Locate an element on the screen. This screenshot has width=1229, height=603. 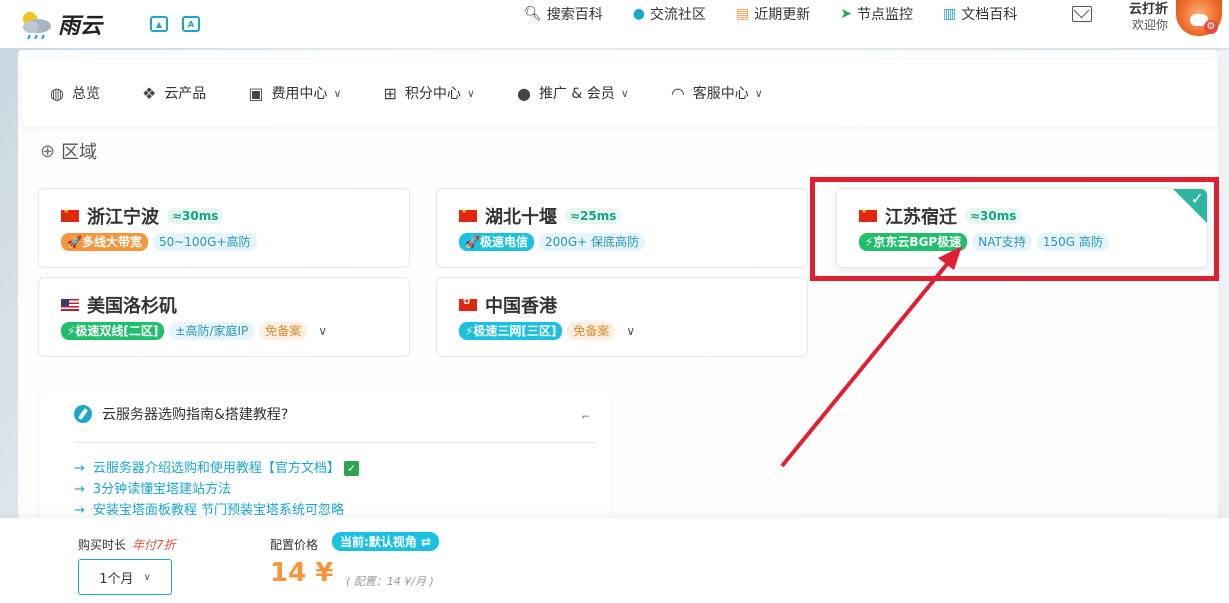
guide-title: 云服务器选购指南&搭建教程? is located at coordinates (195, 415).